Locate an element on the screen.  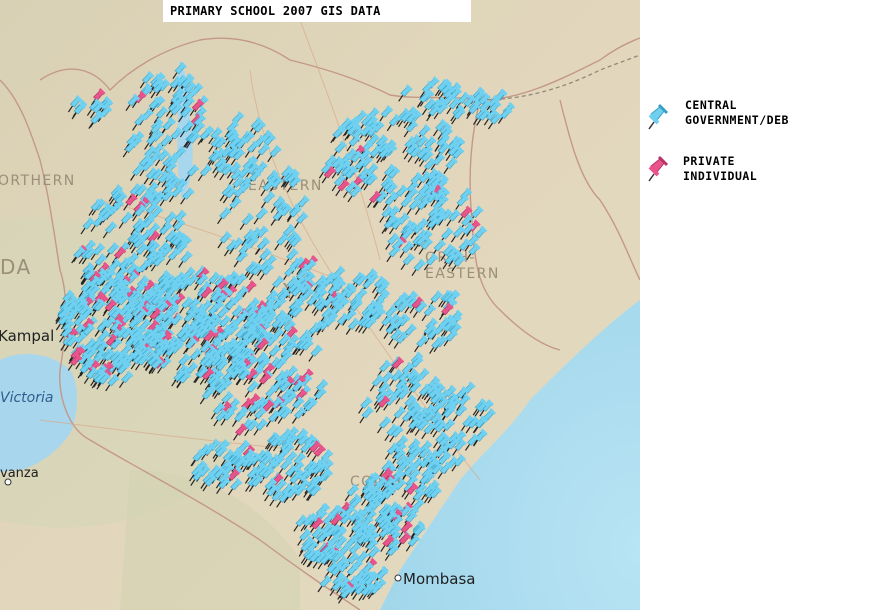
label-mwanza: vanza is located at coordinates (19, 473).